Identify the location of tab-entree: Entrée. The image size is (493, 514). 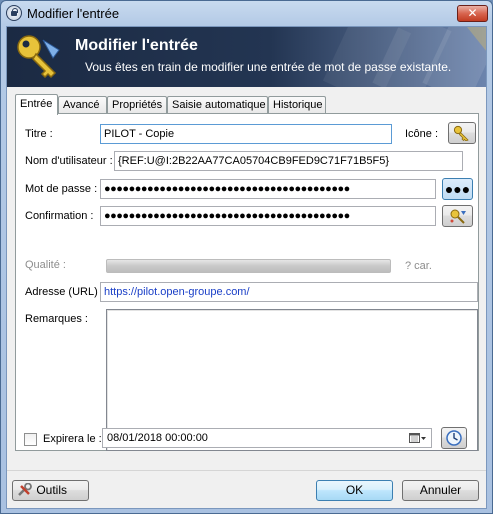
(36, 104).